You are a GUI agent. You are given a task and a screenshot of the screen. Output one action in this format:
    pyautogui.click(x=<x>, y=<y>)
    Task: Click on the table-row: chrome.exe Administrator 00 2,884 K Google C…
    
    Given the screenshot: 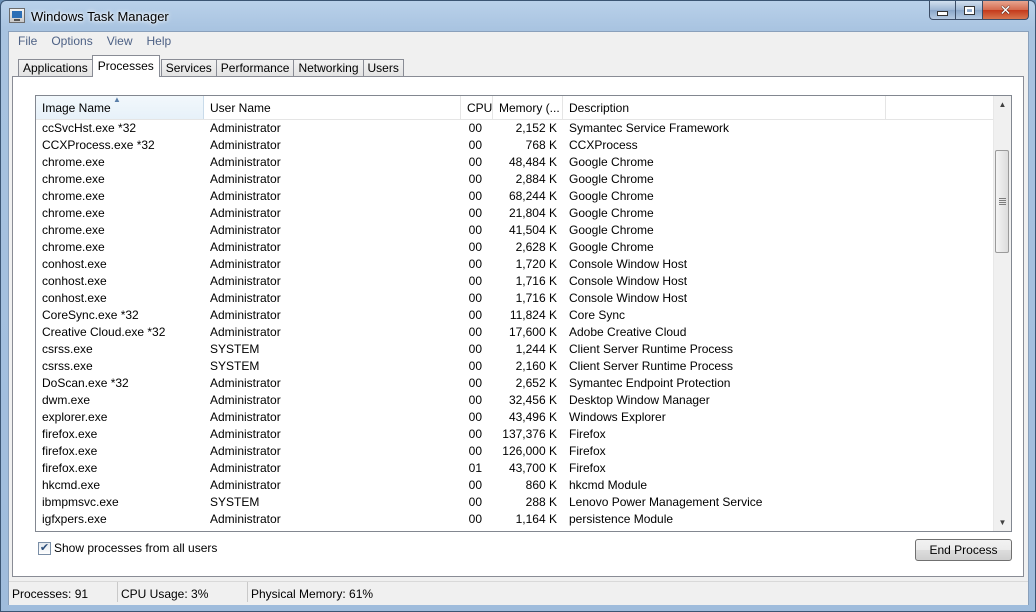 What is the action you would take?
    pyautogui.click(x=515, y=179)
    